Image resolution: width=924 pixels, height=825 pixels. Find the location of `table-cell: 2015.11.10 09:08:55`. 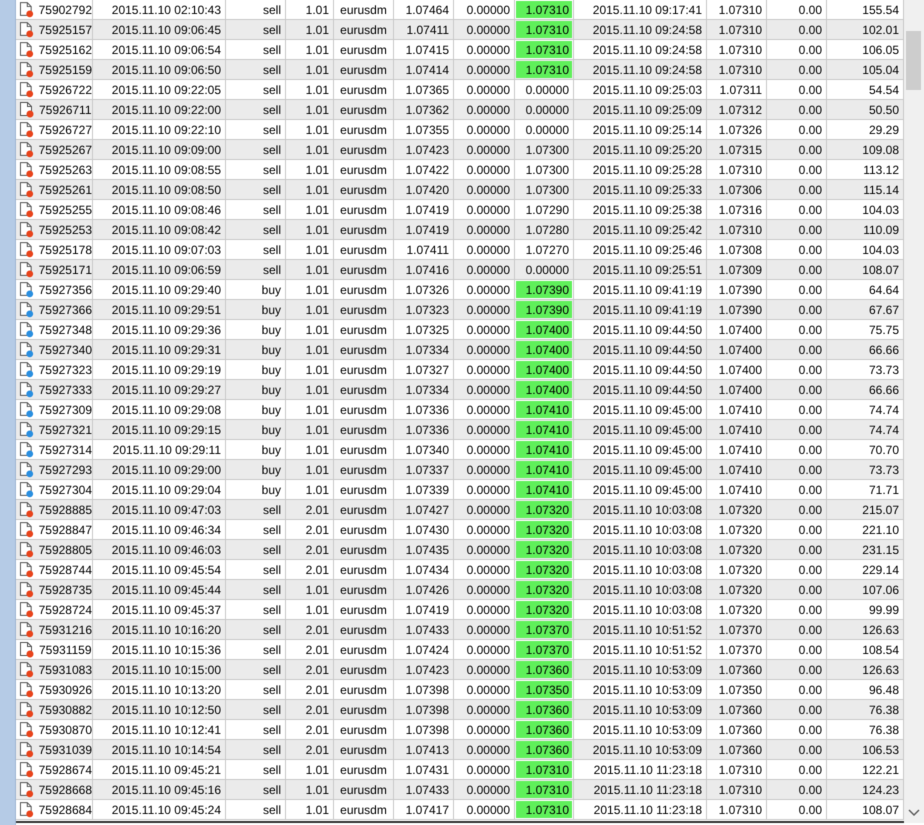

table-cell: 2015.11.10 09:08:55 is located at coordinates (159, 169).